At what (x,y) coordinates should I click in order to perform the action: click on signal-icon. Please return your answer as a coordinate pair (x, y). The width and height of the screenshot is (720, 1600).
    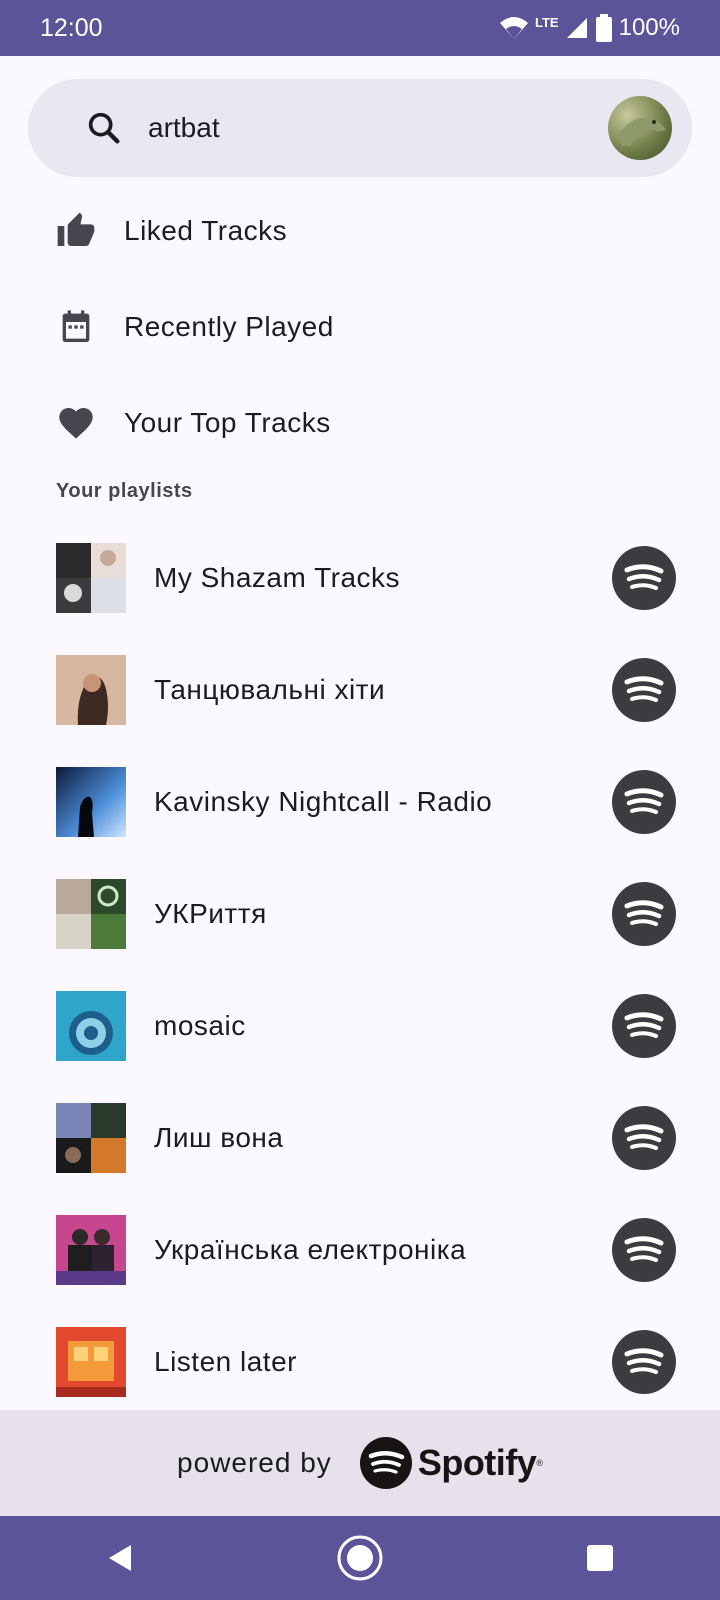
    Looking at the image, I should click on (576, 28).